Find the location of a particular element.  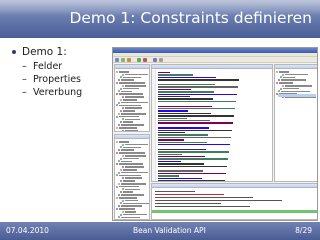

toolbar-search-icon is located at coordinates (155, 60).